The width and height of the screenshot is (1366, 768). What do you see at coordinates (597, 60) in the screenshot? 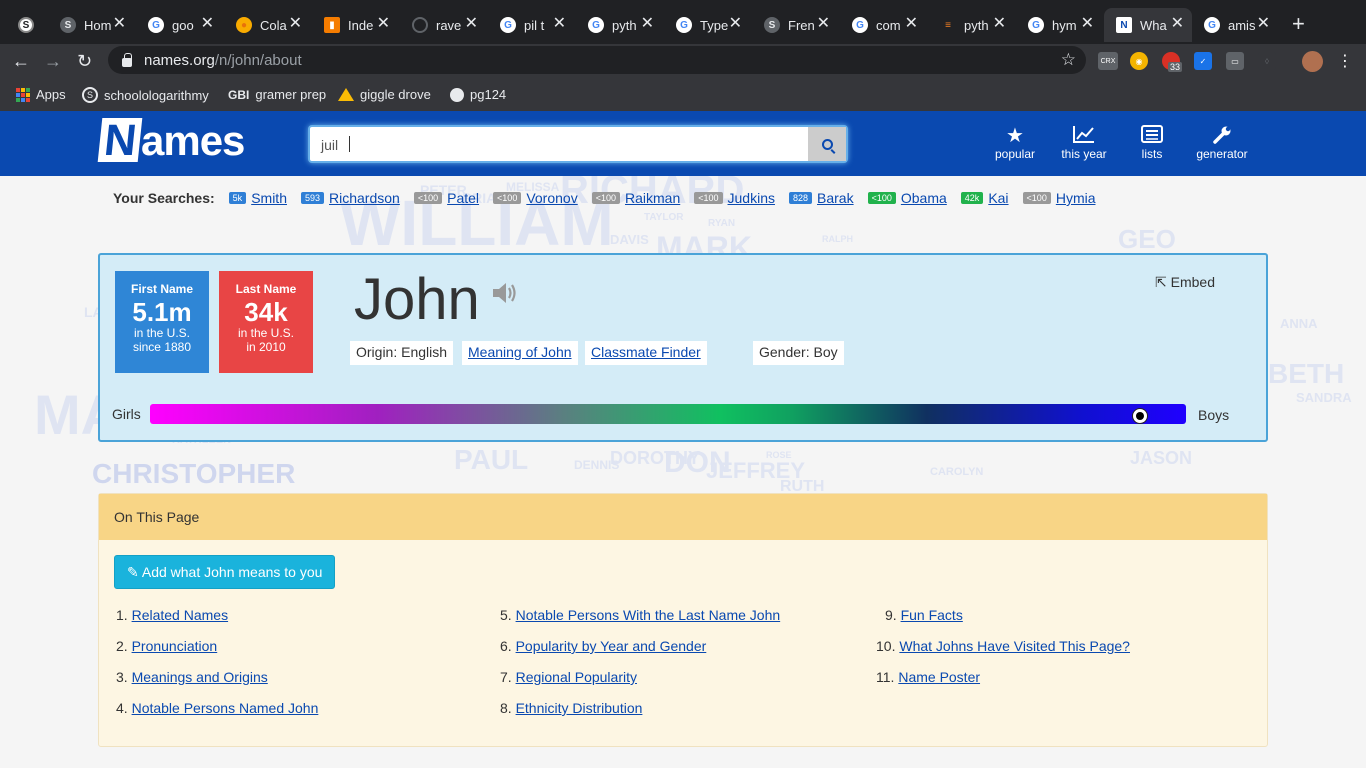
I see `address-bar: names.org/n/john/about ☆` at bounding box center [597, 60].